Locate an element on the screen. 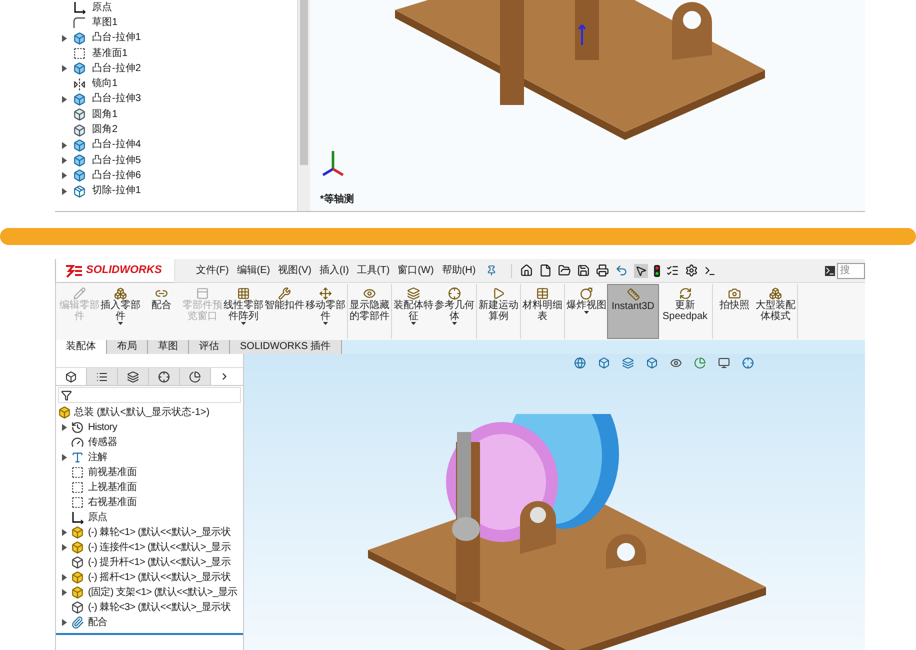 This screenshot has height=650, width=916. settings-icon is located at coordinates (691, 270).